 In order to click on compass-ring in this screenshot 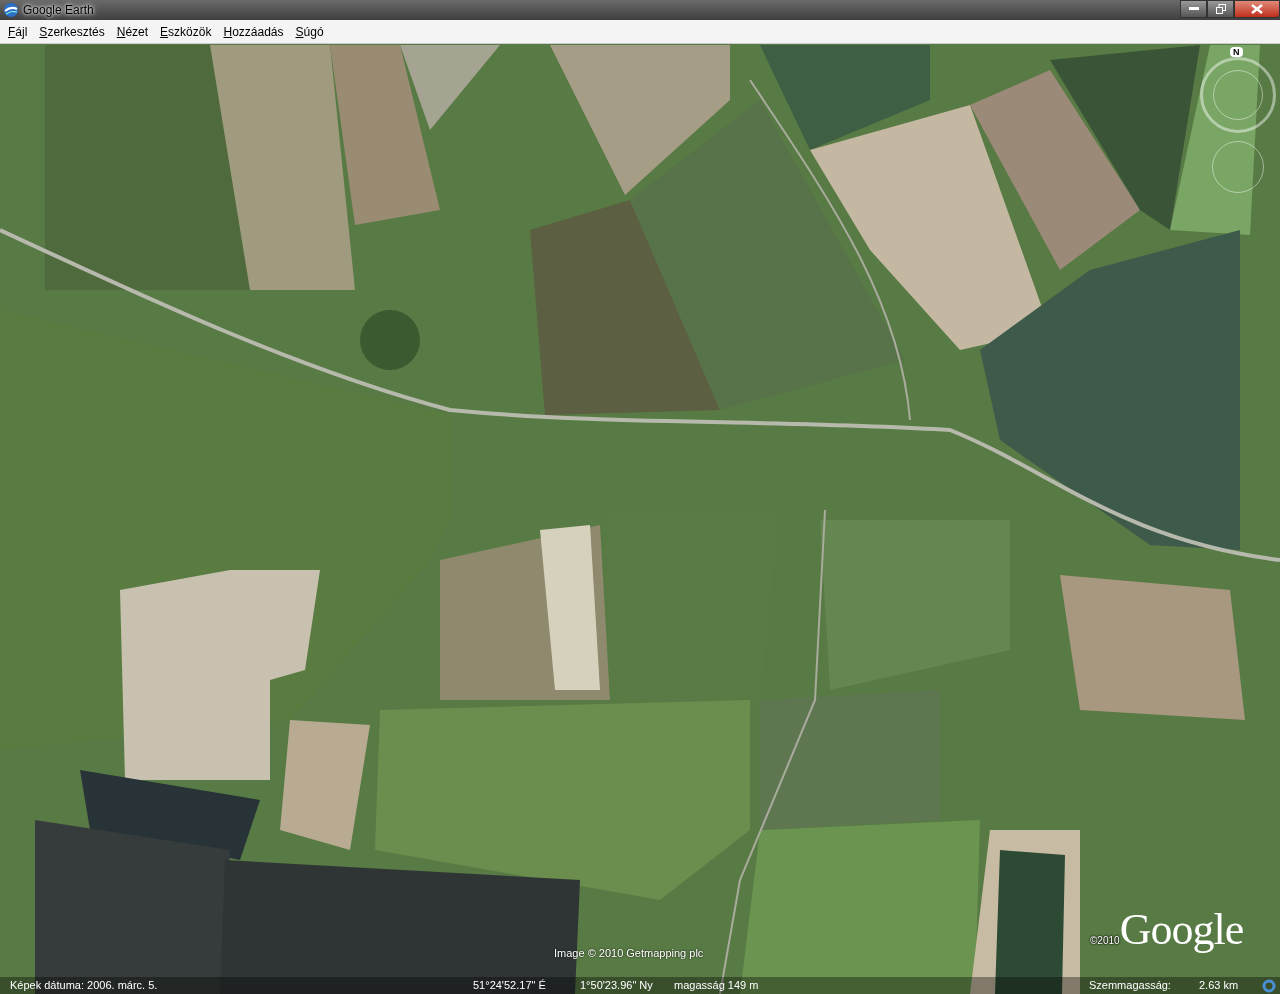, I will do `click(1238, 95)`.